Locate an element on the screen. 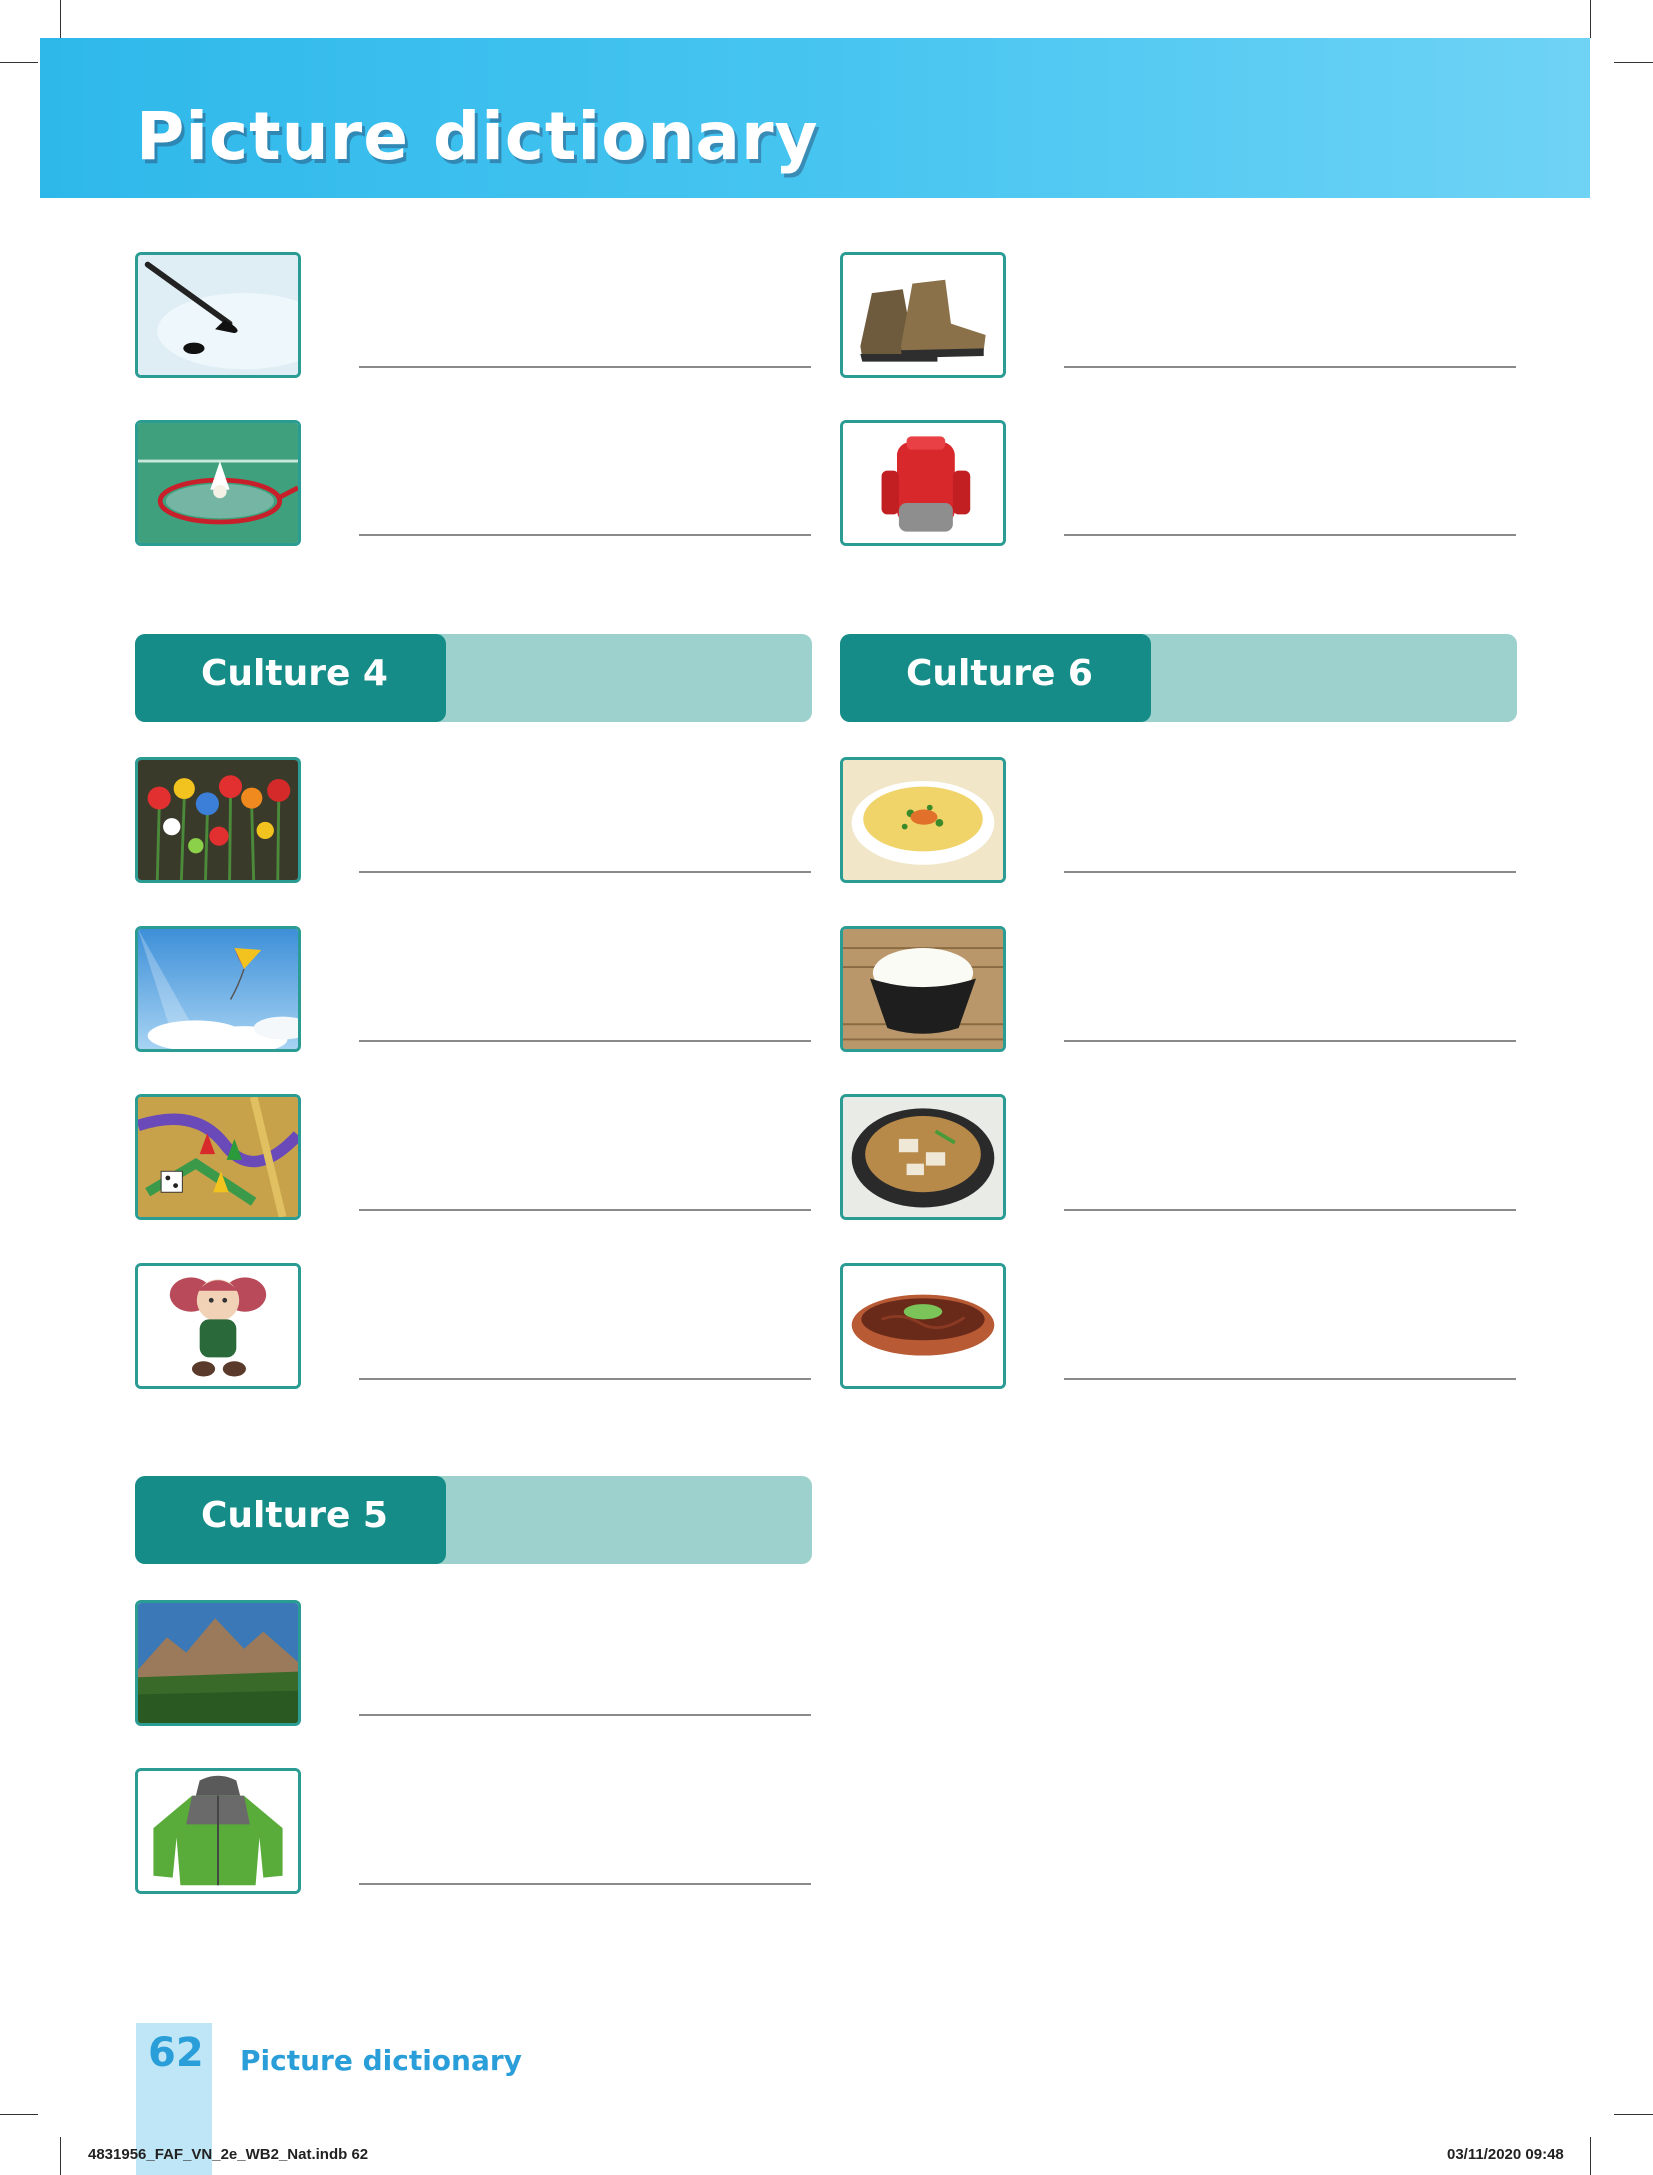 The width and height of the screenshot is (1653, 2175). picture-backpack is located at coordinates (923, 483).